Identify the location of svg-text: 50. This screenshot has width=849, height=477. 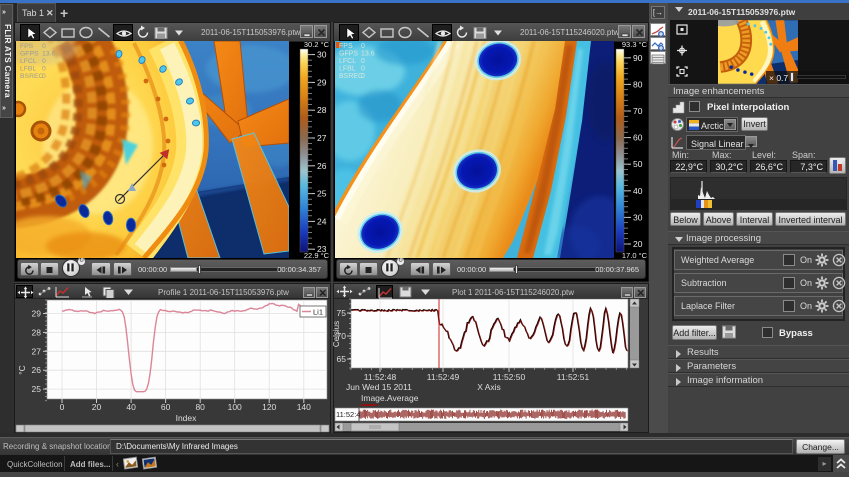
(638, 164).